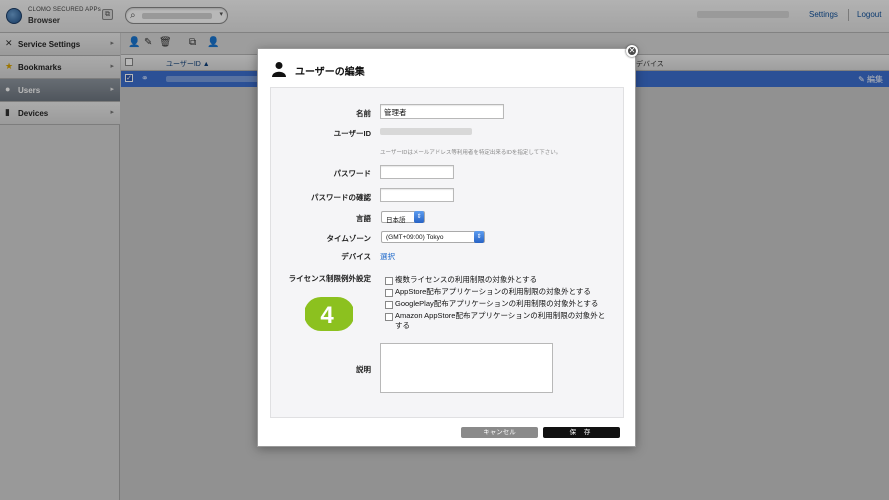  I want to click on language-value: 日本語, so click(396, 220).